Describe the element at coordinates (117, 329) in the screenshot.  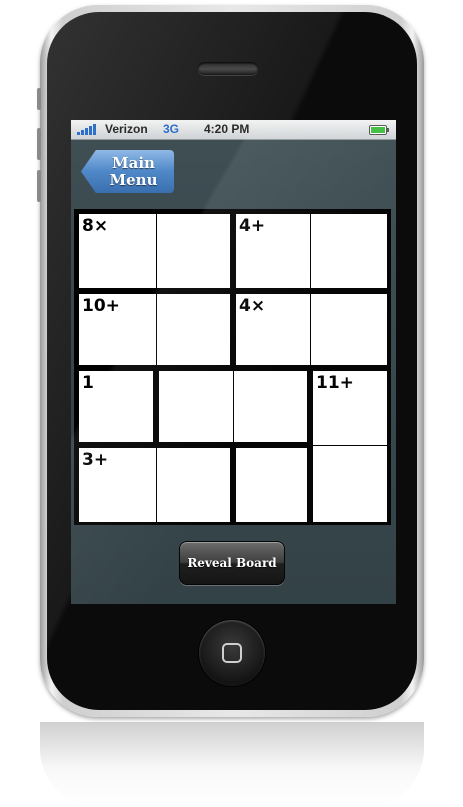
I see `board-cell-r1c0: 10+` at that location.